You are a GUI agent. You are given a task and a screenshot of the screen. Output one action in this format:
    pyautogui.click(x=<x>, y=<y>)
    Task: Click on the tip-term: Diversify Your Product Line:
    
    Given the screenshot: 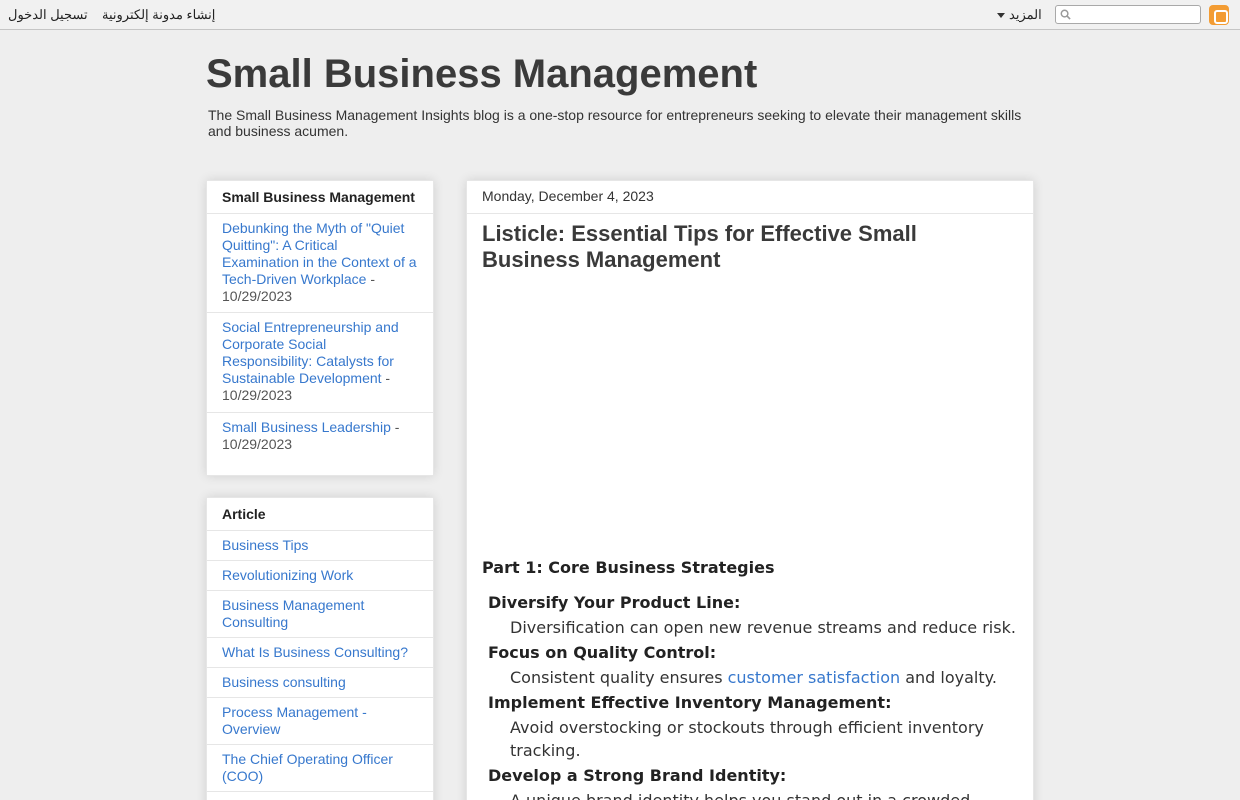 What is the action you would take?
    pyautogui.click(x=614, y=602)
    